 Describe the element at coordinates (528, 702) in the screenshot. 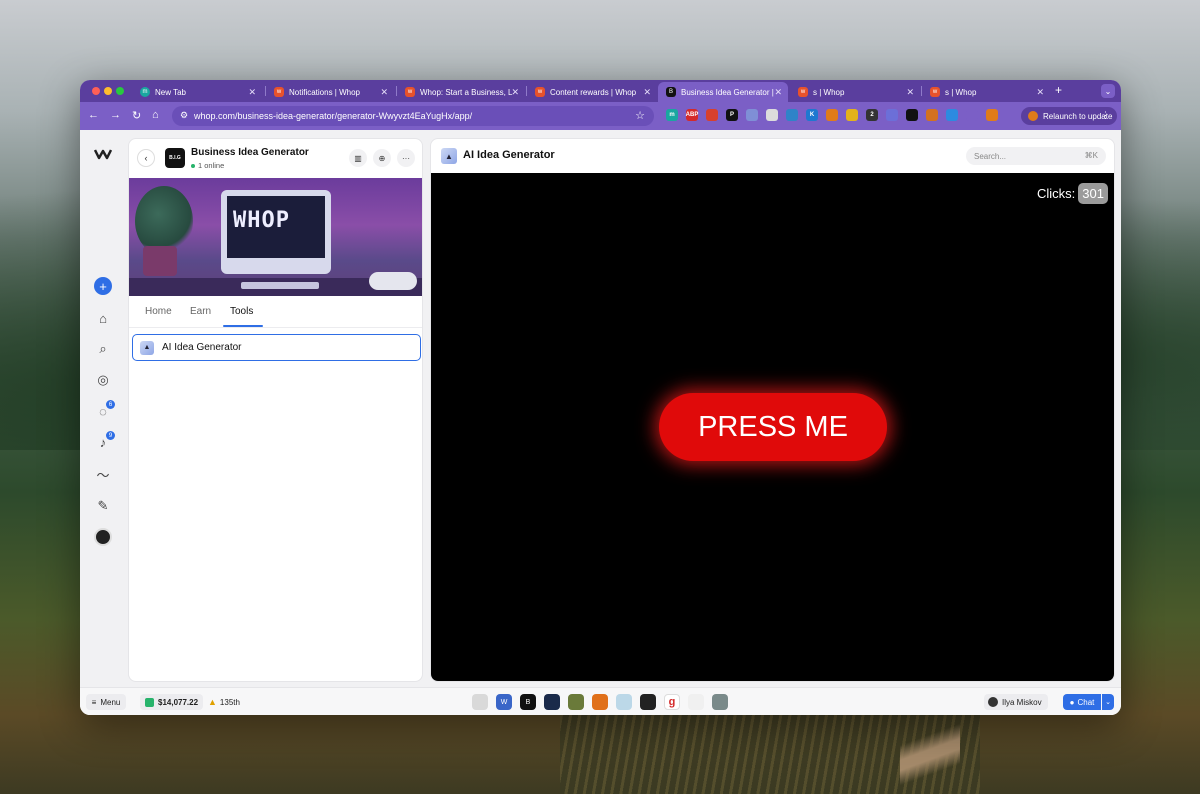

I see `dock-app-big: B` at that location.